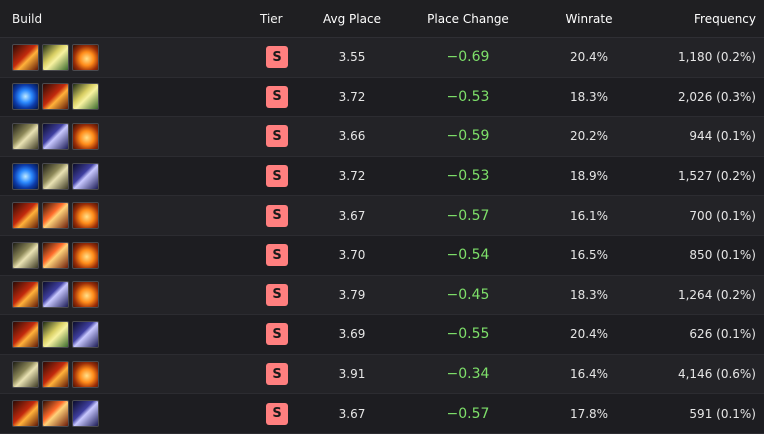 The width and height of the screenshot is (764, 434). Describe the element at coordinates (382, 335) in the screenshot. I see `table-row: S 3.69 −0.55 20.4% 626 (0.1%)` at that location.